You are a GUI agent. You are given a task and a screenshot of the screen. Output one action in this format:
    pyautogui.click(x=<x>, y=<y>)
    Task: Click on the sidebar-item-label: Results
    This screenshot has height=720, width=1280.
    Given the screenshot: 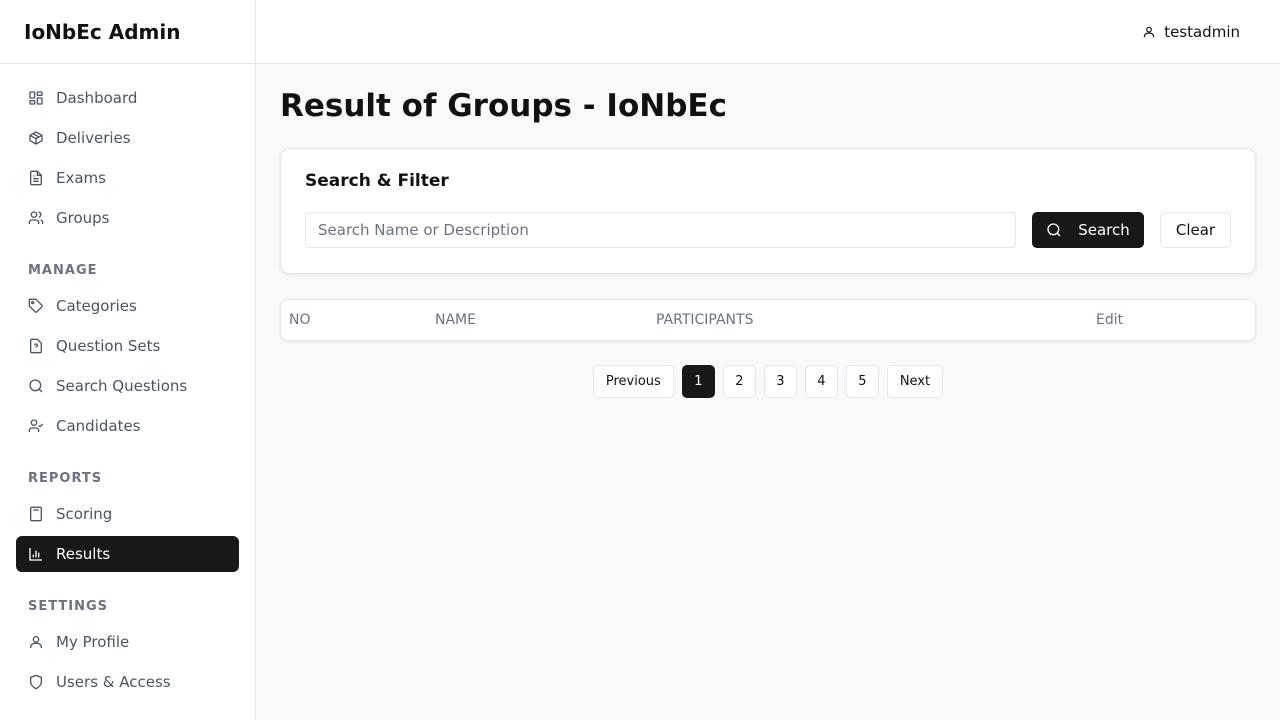 What is the action you would take?
    pyautogui.click(x=83, y=554)
    